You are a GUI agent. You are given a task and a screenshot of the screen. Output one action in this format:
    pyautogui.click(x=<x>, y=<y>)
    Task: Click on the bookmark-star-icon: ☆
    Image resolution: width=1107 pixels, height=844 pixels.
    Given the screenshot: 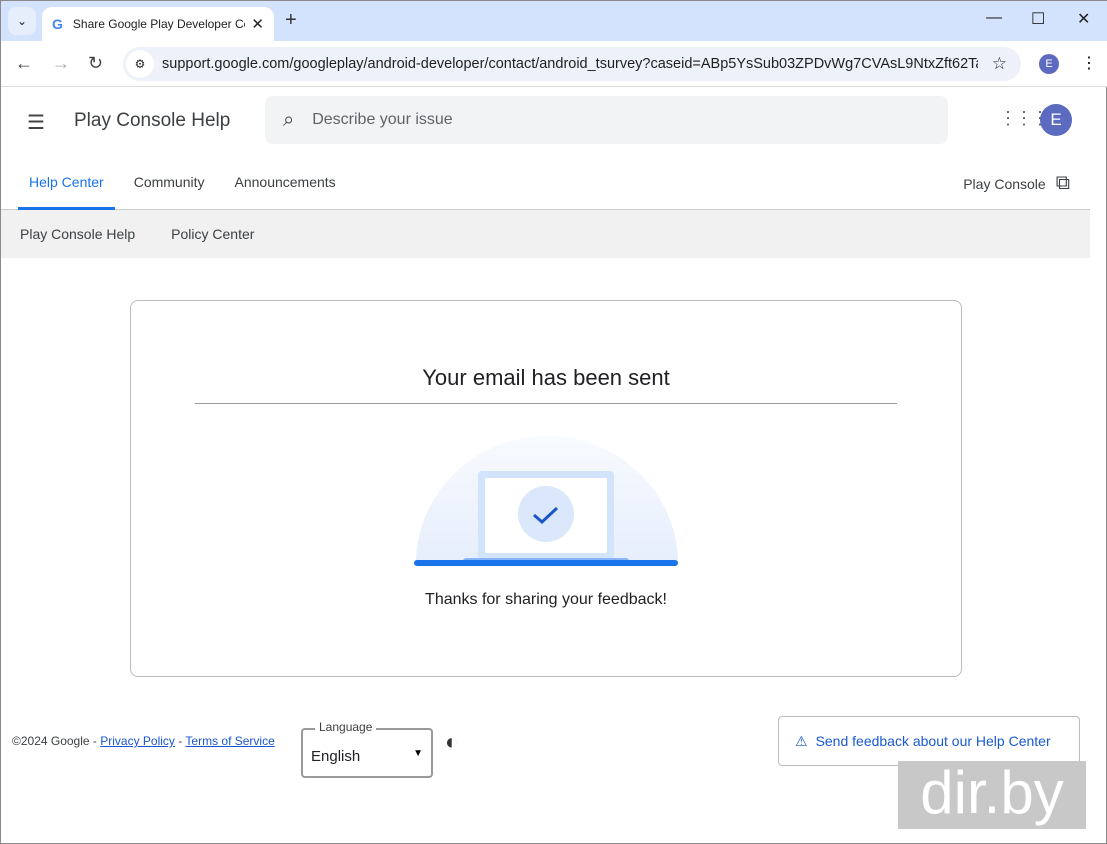 What is the action you would take?
    pyautogui.click(x=999, y=64)
    